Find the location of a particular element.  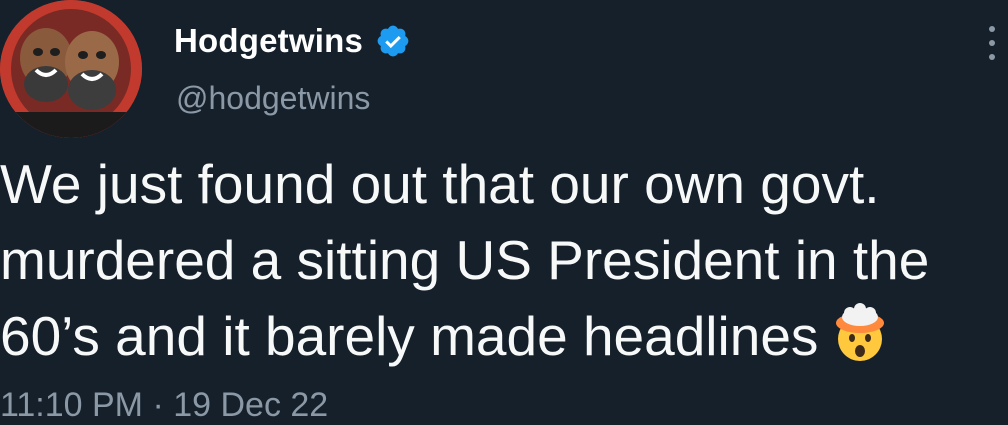

exploding-head-emoji-icon is located at coordinates (860, 333).